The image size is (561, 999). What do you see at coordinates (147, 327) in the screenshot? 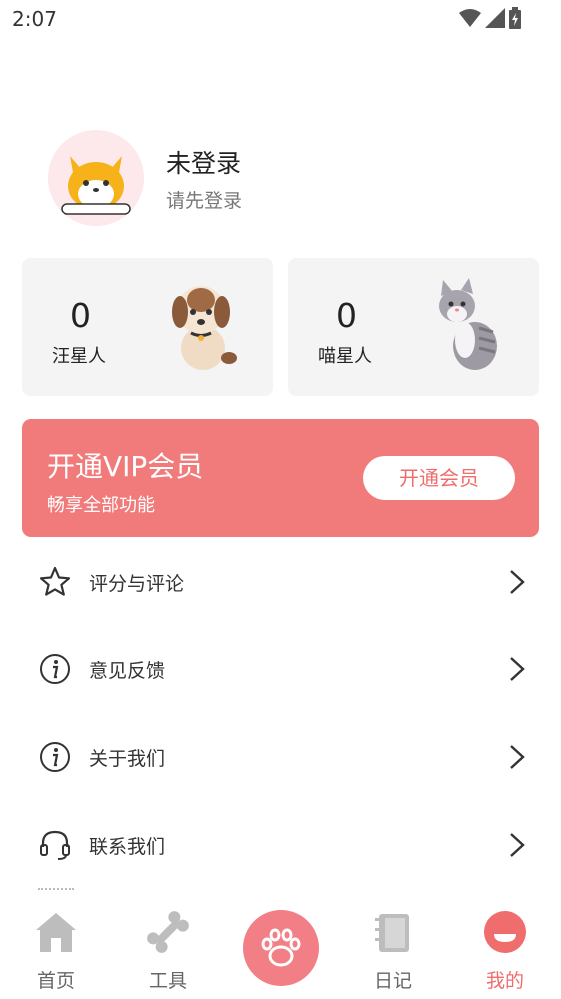
I see `dog-card: 0 汪星人` at bounding box center [147, 327].